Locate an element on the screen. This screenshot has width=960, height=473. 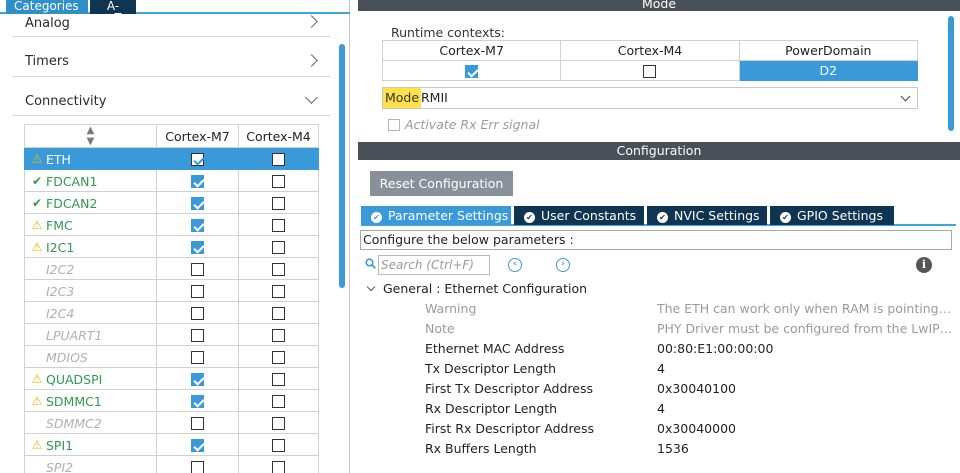
category-analog: Analog is located at coordinates (171, 18).